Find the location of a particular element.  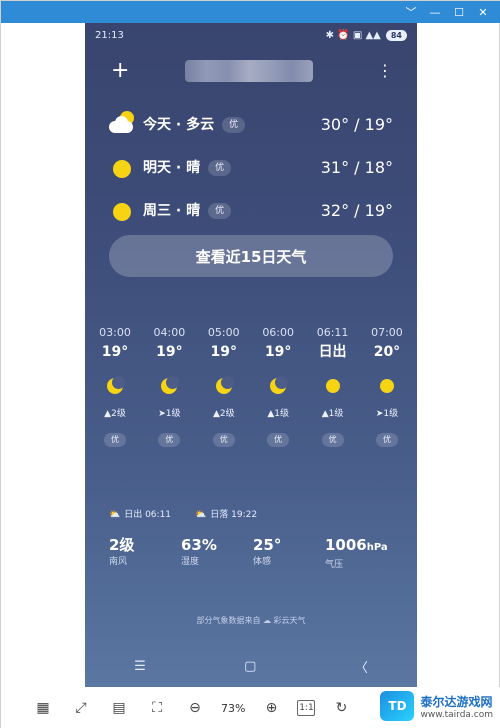

hour-column: 06:00 19° ▲1级 优 is located at coordinates (278, 386).